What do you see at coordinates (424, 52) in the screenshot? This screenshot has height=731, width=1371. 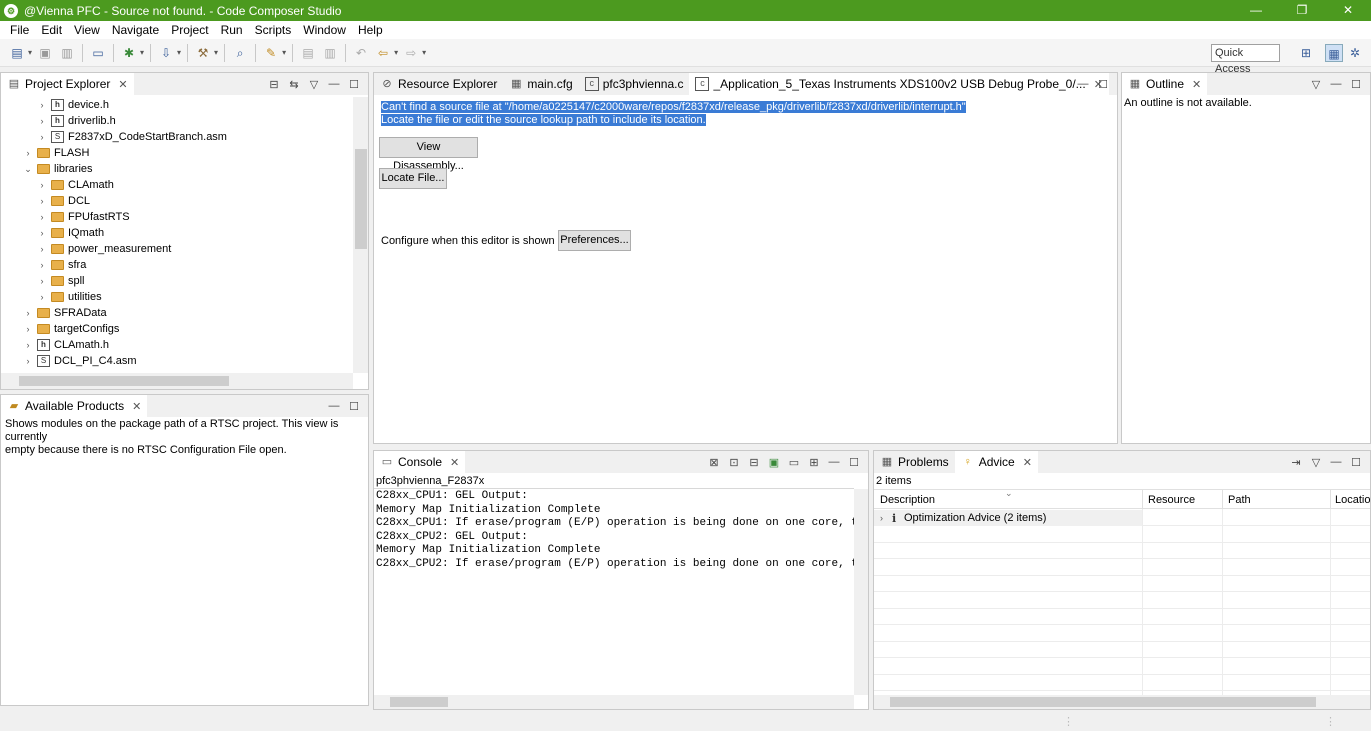 I see `forward-dropdown-icon: ▾` at bounding box center [424, 52].